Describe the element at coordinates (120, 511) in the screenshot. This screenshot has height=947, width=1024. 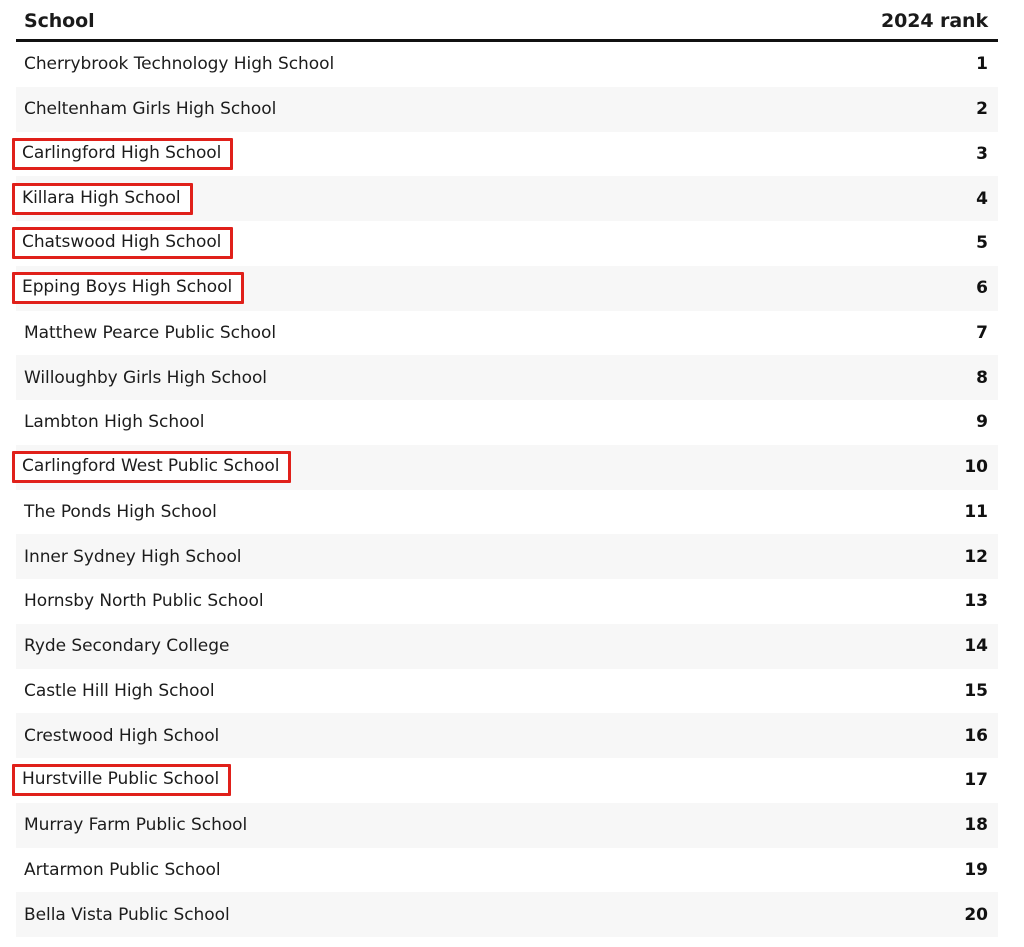
I see `school-name: The Ponds High School` at that location.